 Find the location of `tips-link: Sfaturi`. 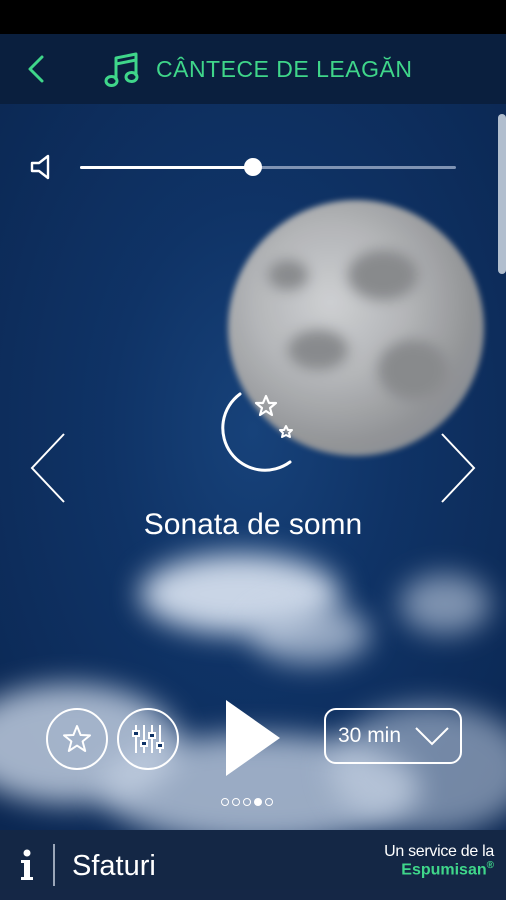

tips-link: Sfaturi is located at coordinates (114, 866).